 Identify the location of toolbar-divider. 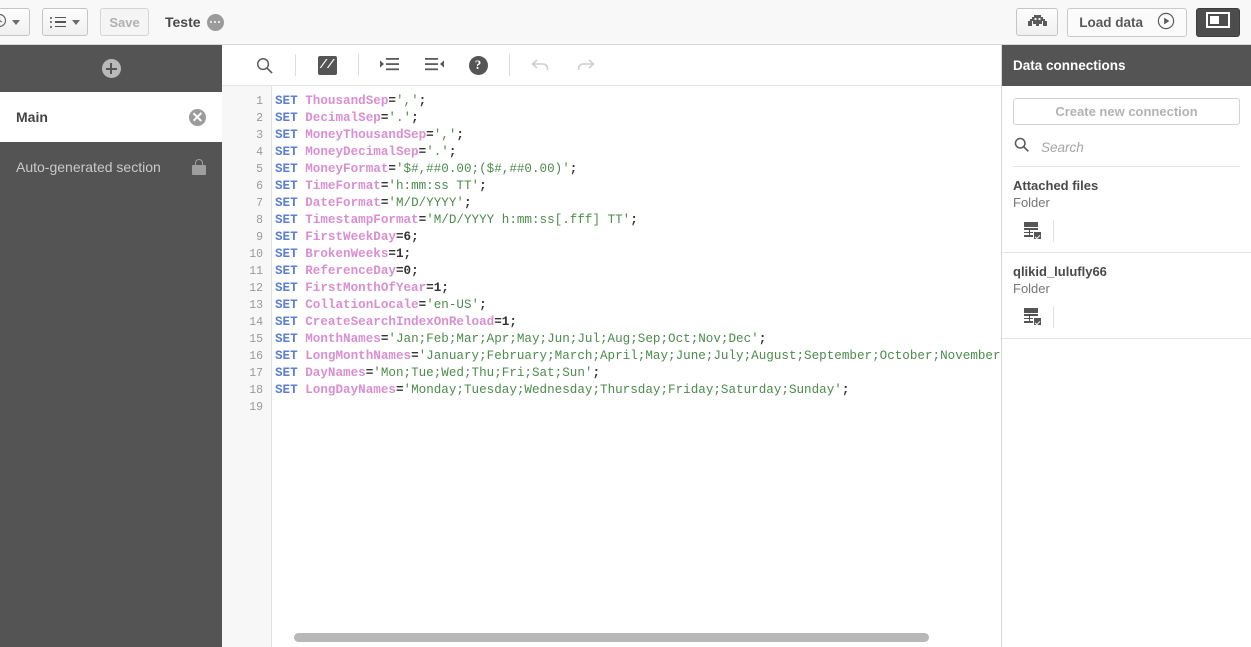
(358, 65).